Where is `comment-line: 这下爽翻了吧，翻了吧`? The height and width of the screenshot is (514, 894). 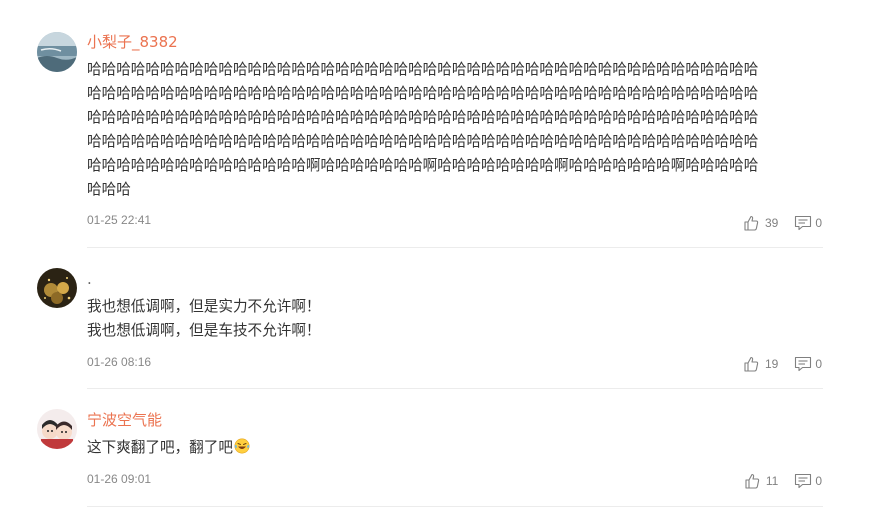
comment-line: 这下爽翻了吧，翻了吧 is located at coordinates (457, 448).